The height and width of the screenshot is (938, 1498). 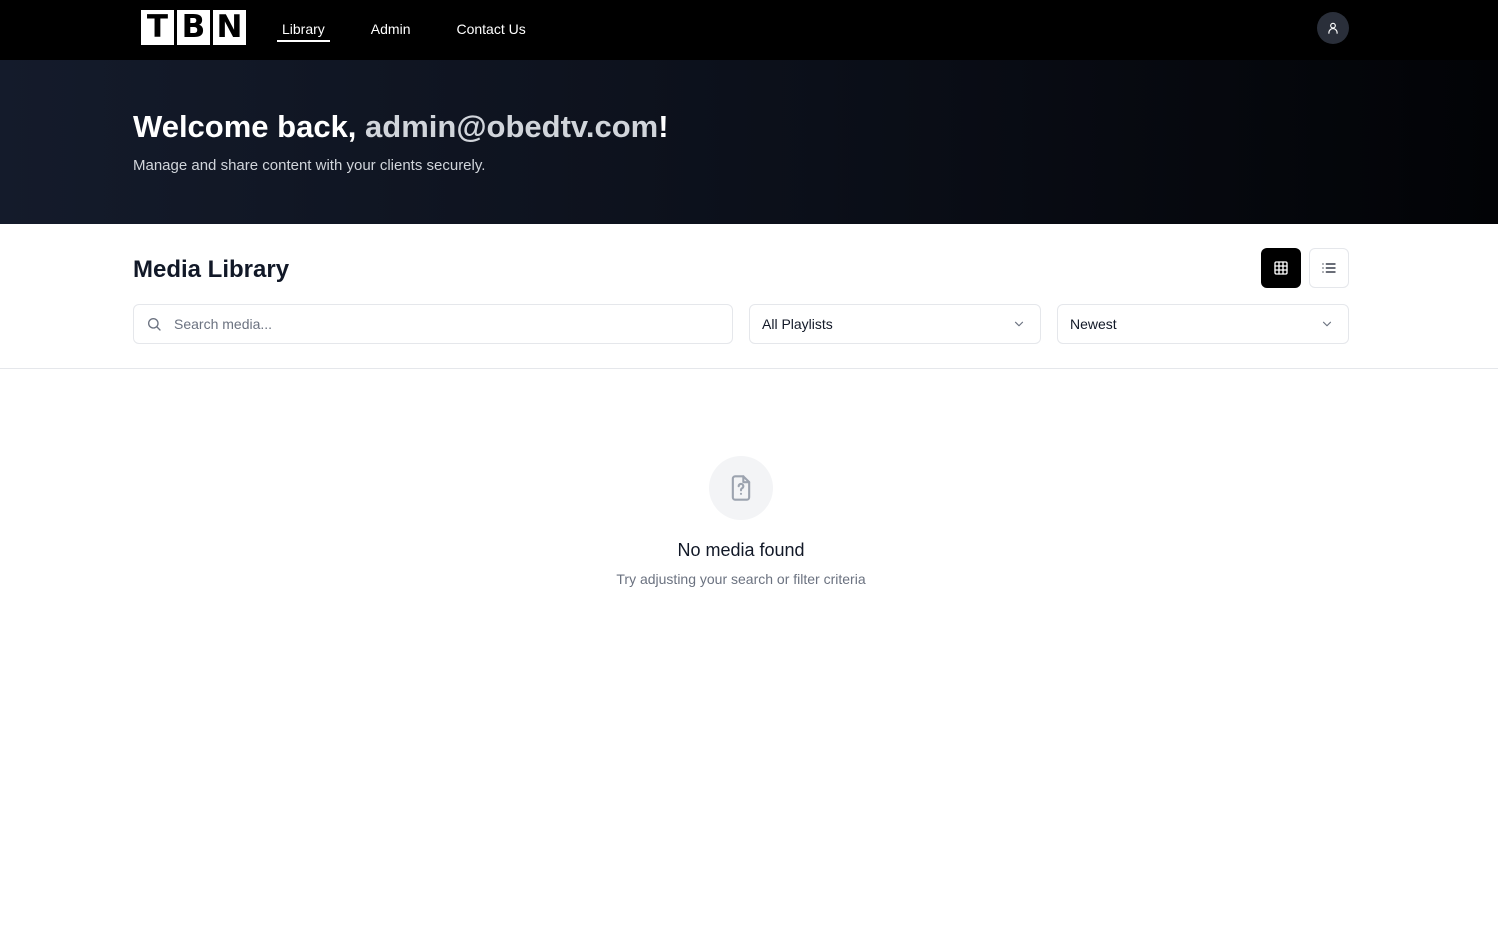 What do you see at coordinates (249, 126) in the screenshot?
I see `welcome-greeting: Welcome back,` at bounding box center [249, 126].